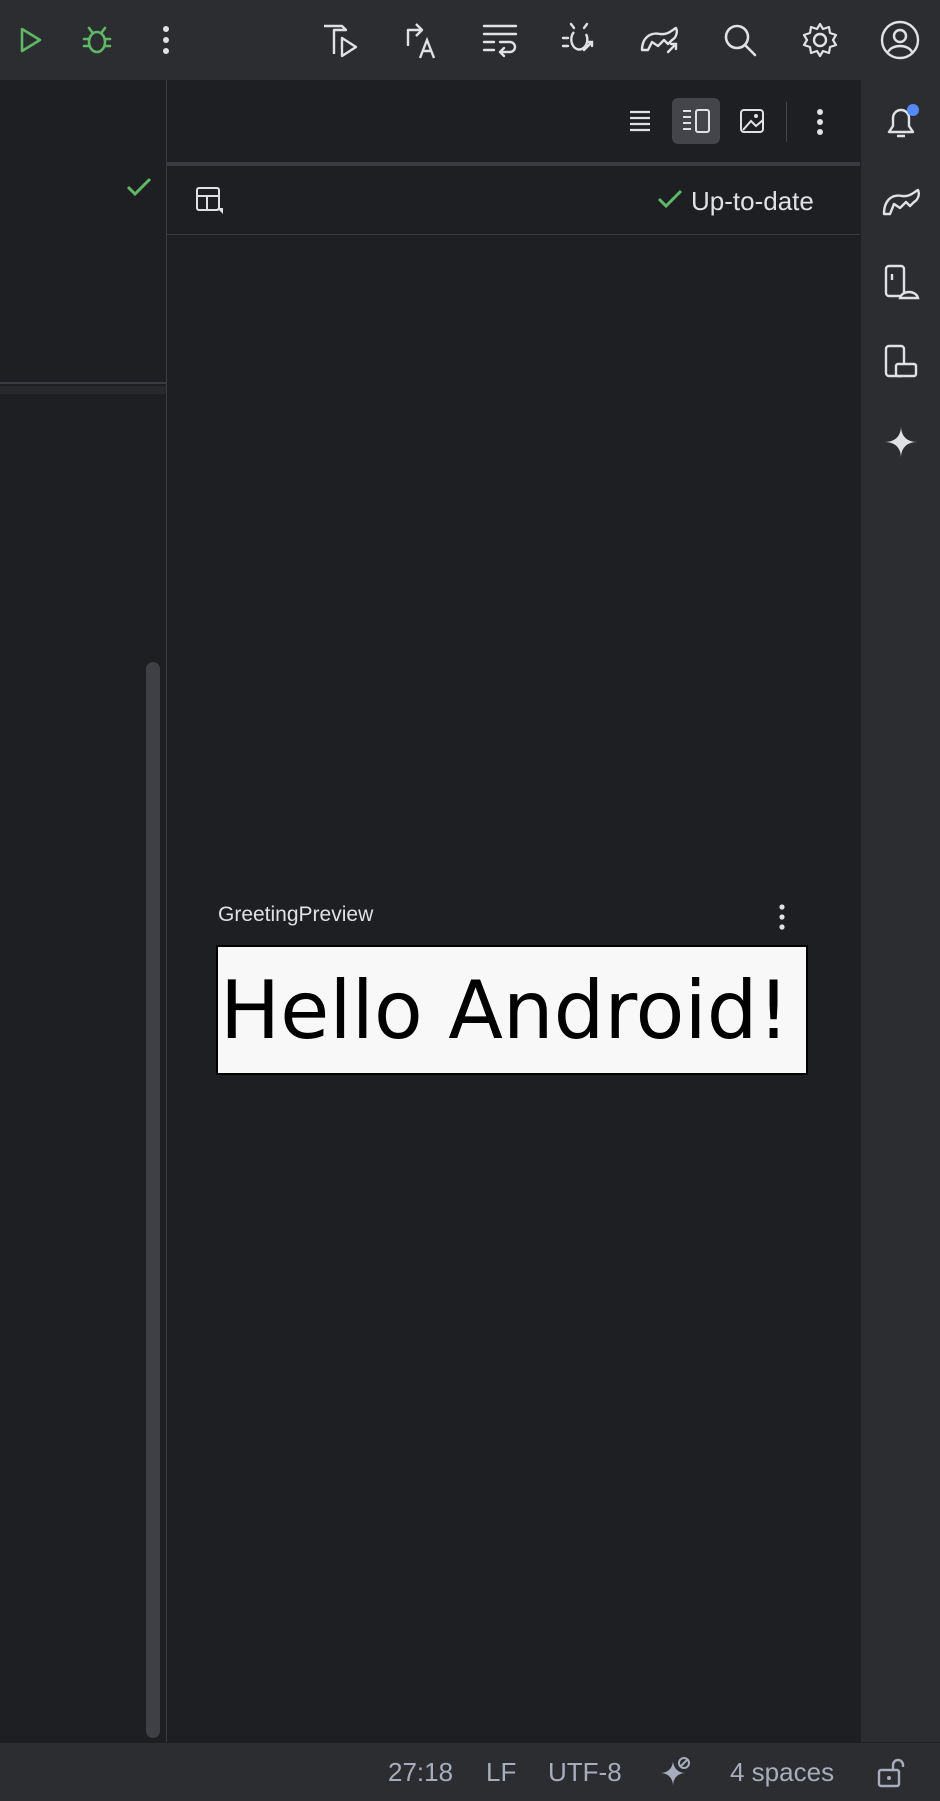  I want to click on run-icon, so click(30, 40).